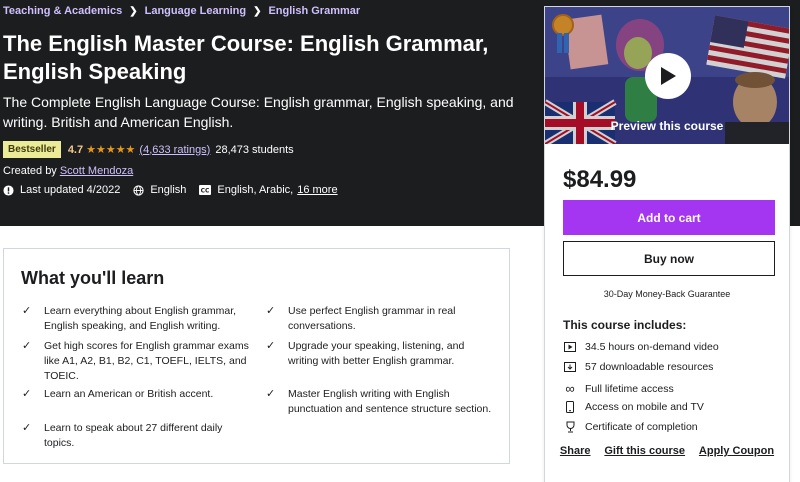 This screenshot has width=800, height=482. I want to click on trophy-icon, so click(570, 427).